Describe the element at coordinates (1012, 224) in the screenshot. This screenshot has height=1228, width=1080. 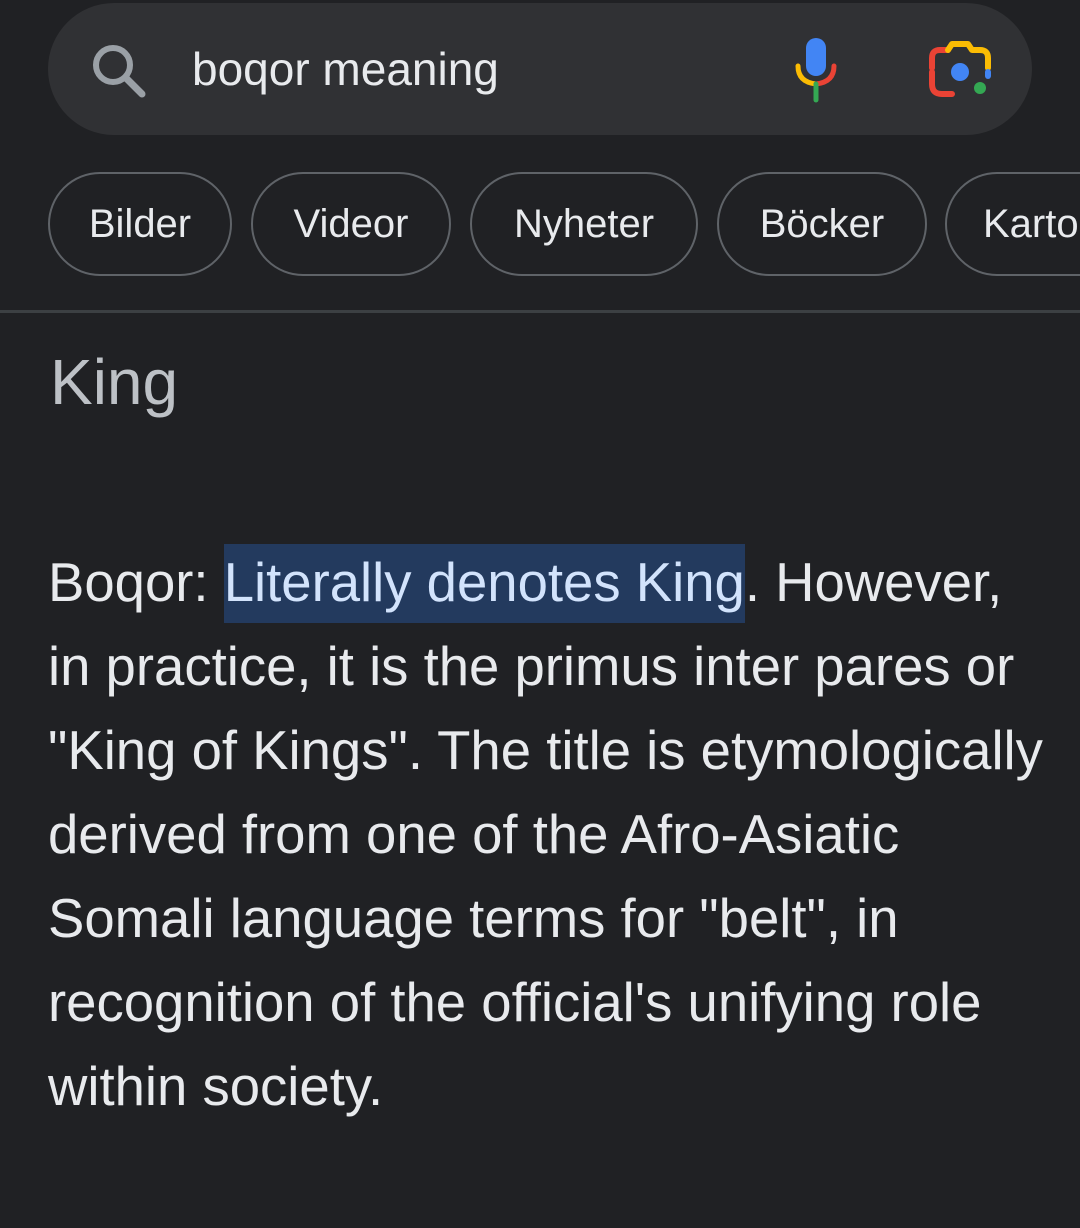
I see `chip-maps: Karto` at that location.